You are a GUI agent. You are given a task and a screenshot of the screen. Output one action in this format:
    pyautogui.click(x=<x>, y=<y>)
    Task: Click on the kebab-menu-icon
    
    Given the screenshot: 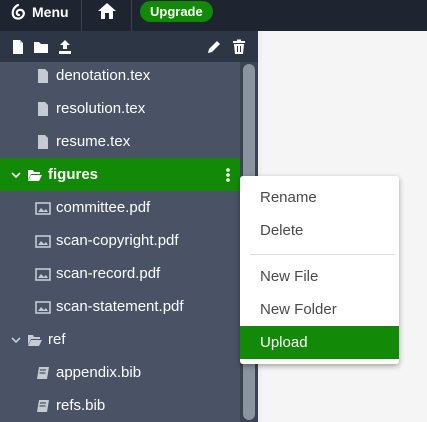 What is the action you would take?
    pyautogui.click(x=228, y=175)
    